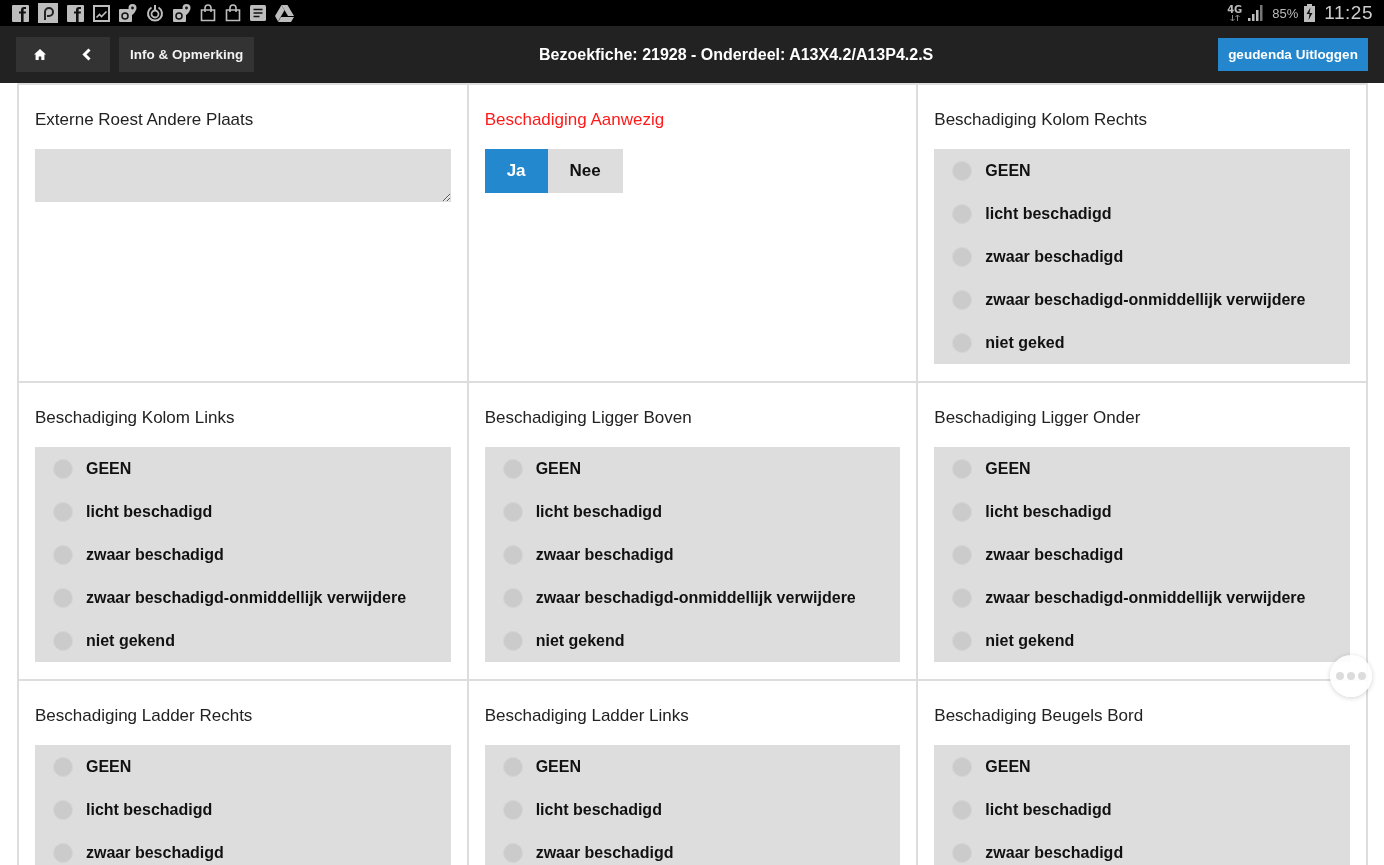  Describe the element at coordinates (1234, 18) in the screenshot. I see `data-arrows-icon` at that location.